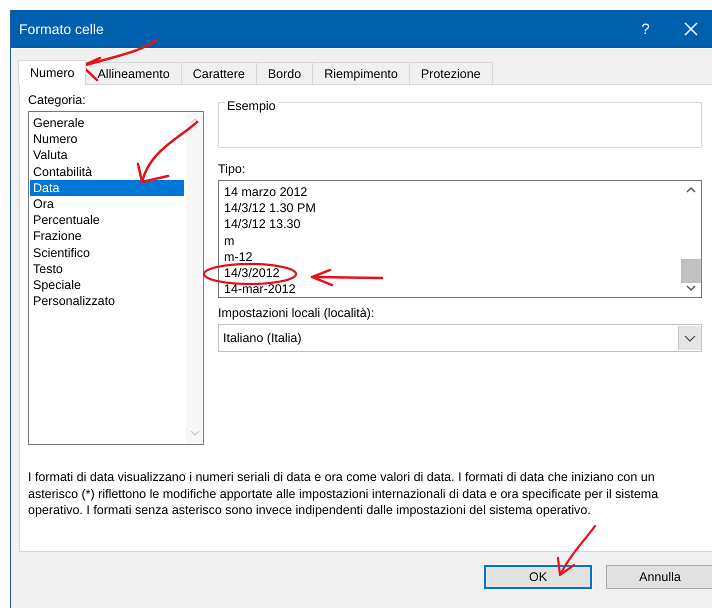 The height and width of the screenshot is (608, 712). I want to click on type-item: m-12, so click(452, 257).